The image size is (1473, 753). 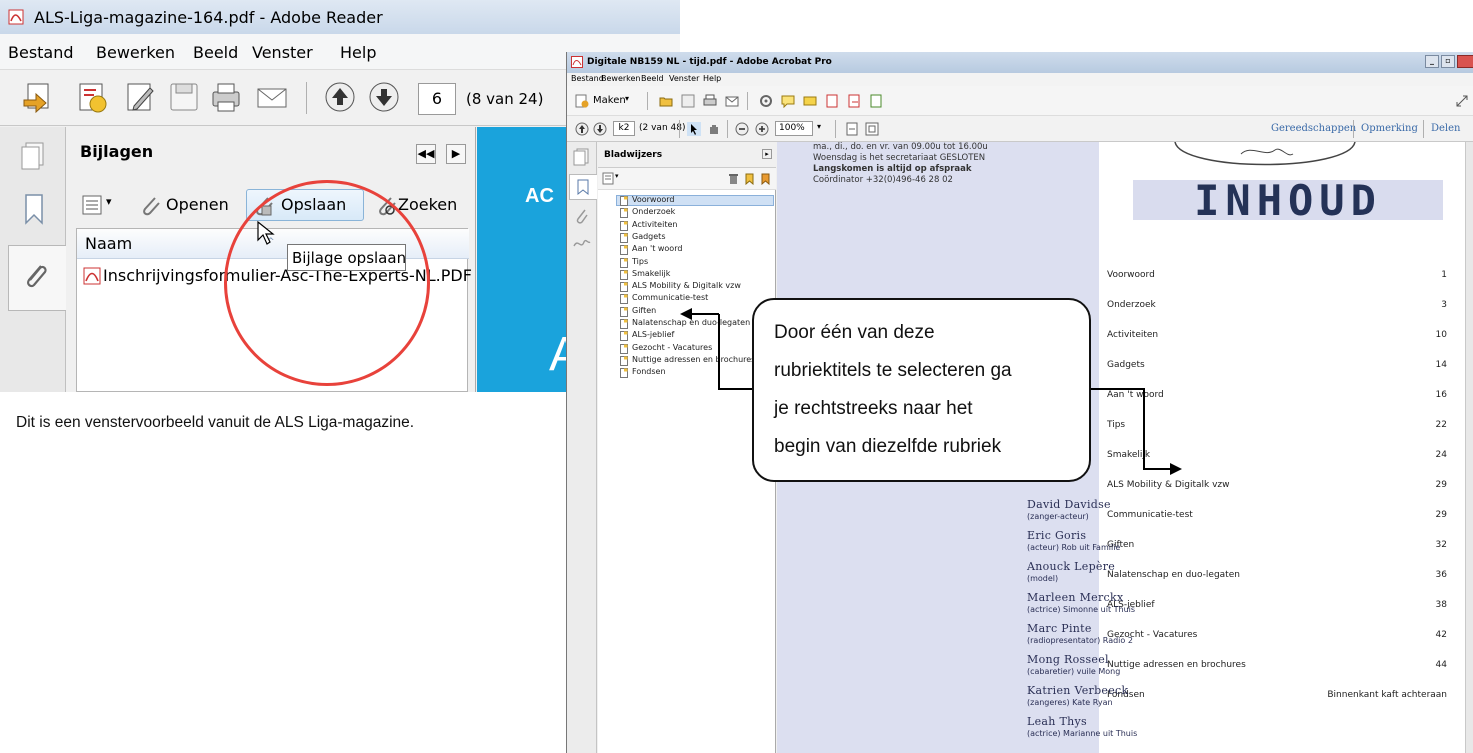 I want to click on zoom-dropdown-icon: ▾, so click(x=819, y=126).